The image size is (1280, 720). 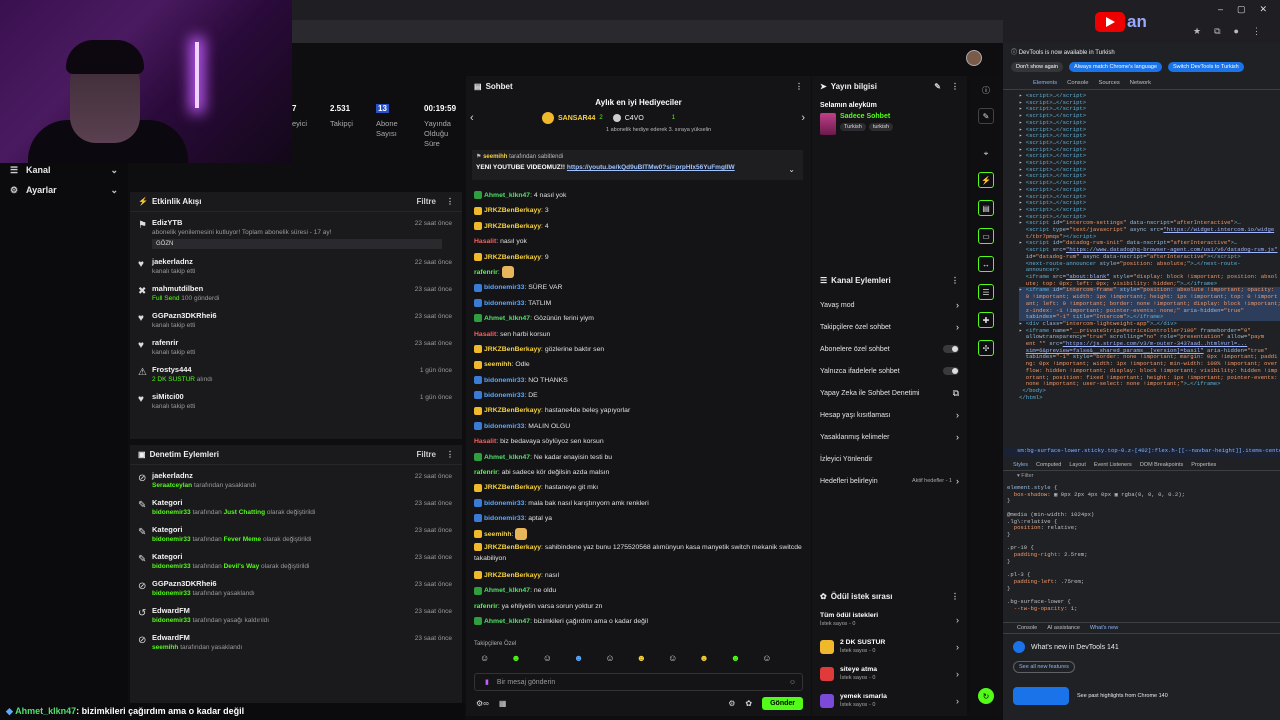 What do you see at coordinates (1242, 9) in the screenshot?
I see `window-controls: – ▢ ✕` at bounding box center [1242, 9].